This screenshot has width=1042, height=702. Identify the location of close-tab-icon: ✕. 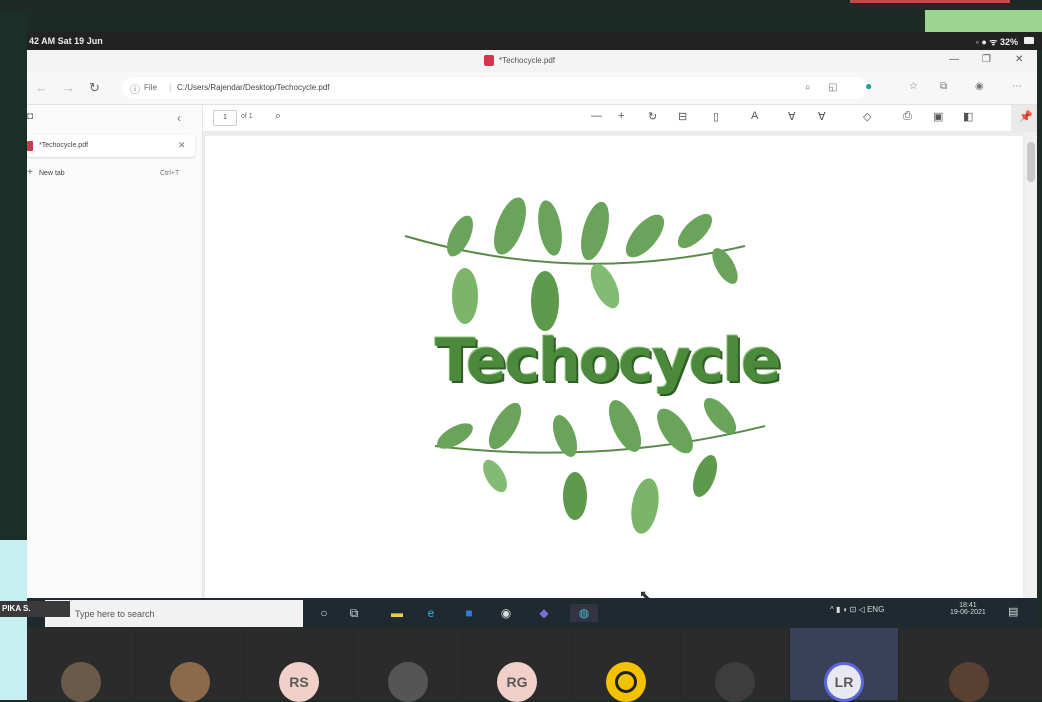
(182, 145).